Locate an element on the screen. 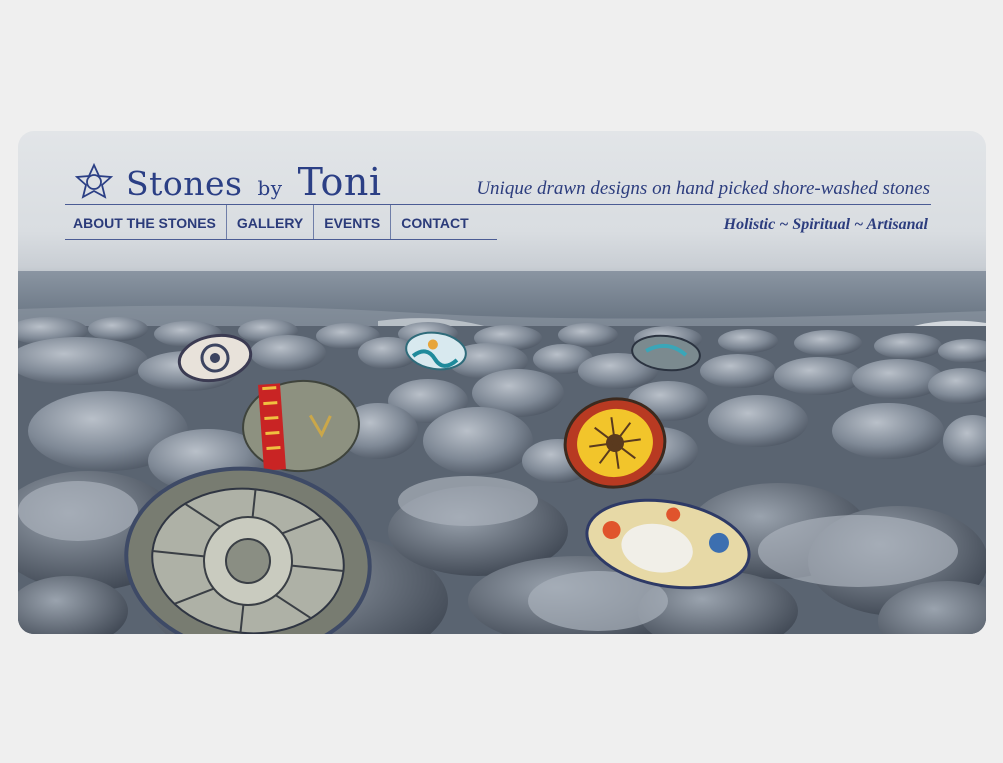 The image size is (1003, 763). logo-word-toni: Toni is located at coordinates (339, 182).